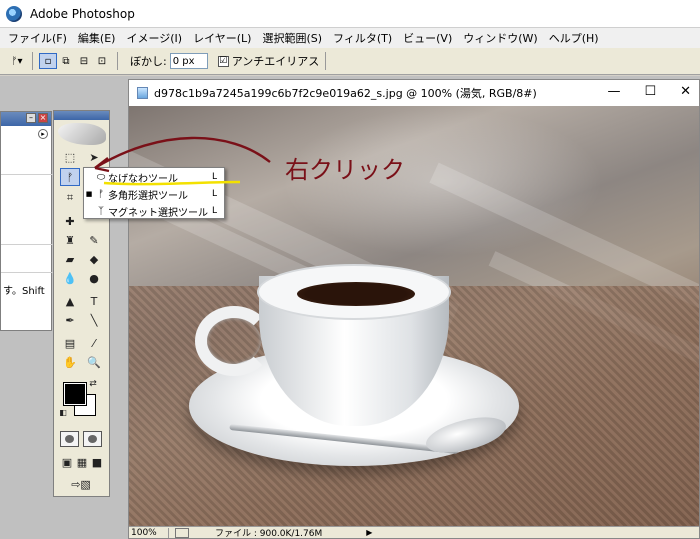  What do you see at coordinates (70, 240) in the screenshot?
I see `clone-stamp-icon: ♜` at bounding box center [70, 240].